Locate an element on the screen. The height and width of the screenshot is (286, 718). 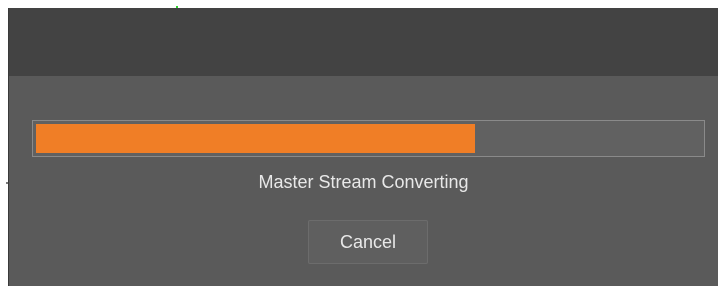
progress-bar is located at coordinates (368, 138).